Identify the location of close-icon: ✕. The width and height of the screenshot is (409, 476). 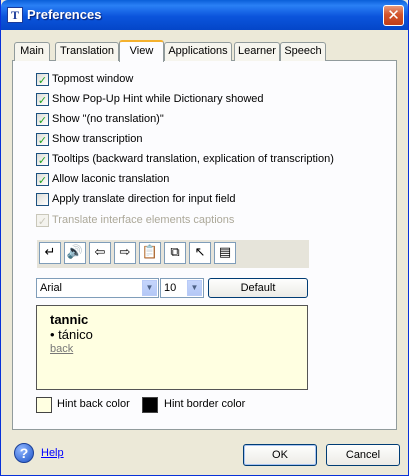
(393, 15).